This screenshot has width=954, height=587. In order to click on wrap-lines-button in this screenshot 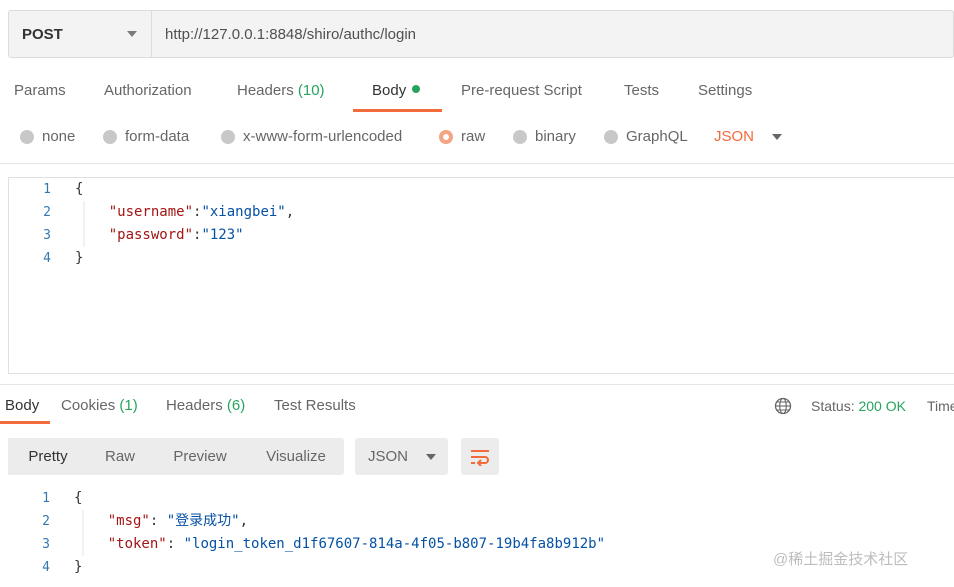, I will do `click(480, 456)`.